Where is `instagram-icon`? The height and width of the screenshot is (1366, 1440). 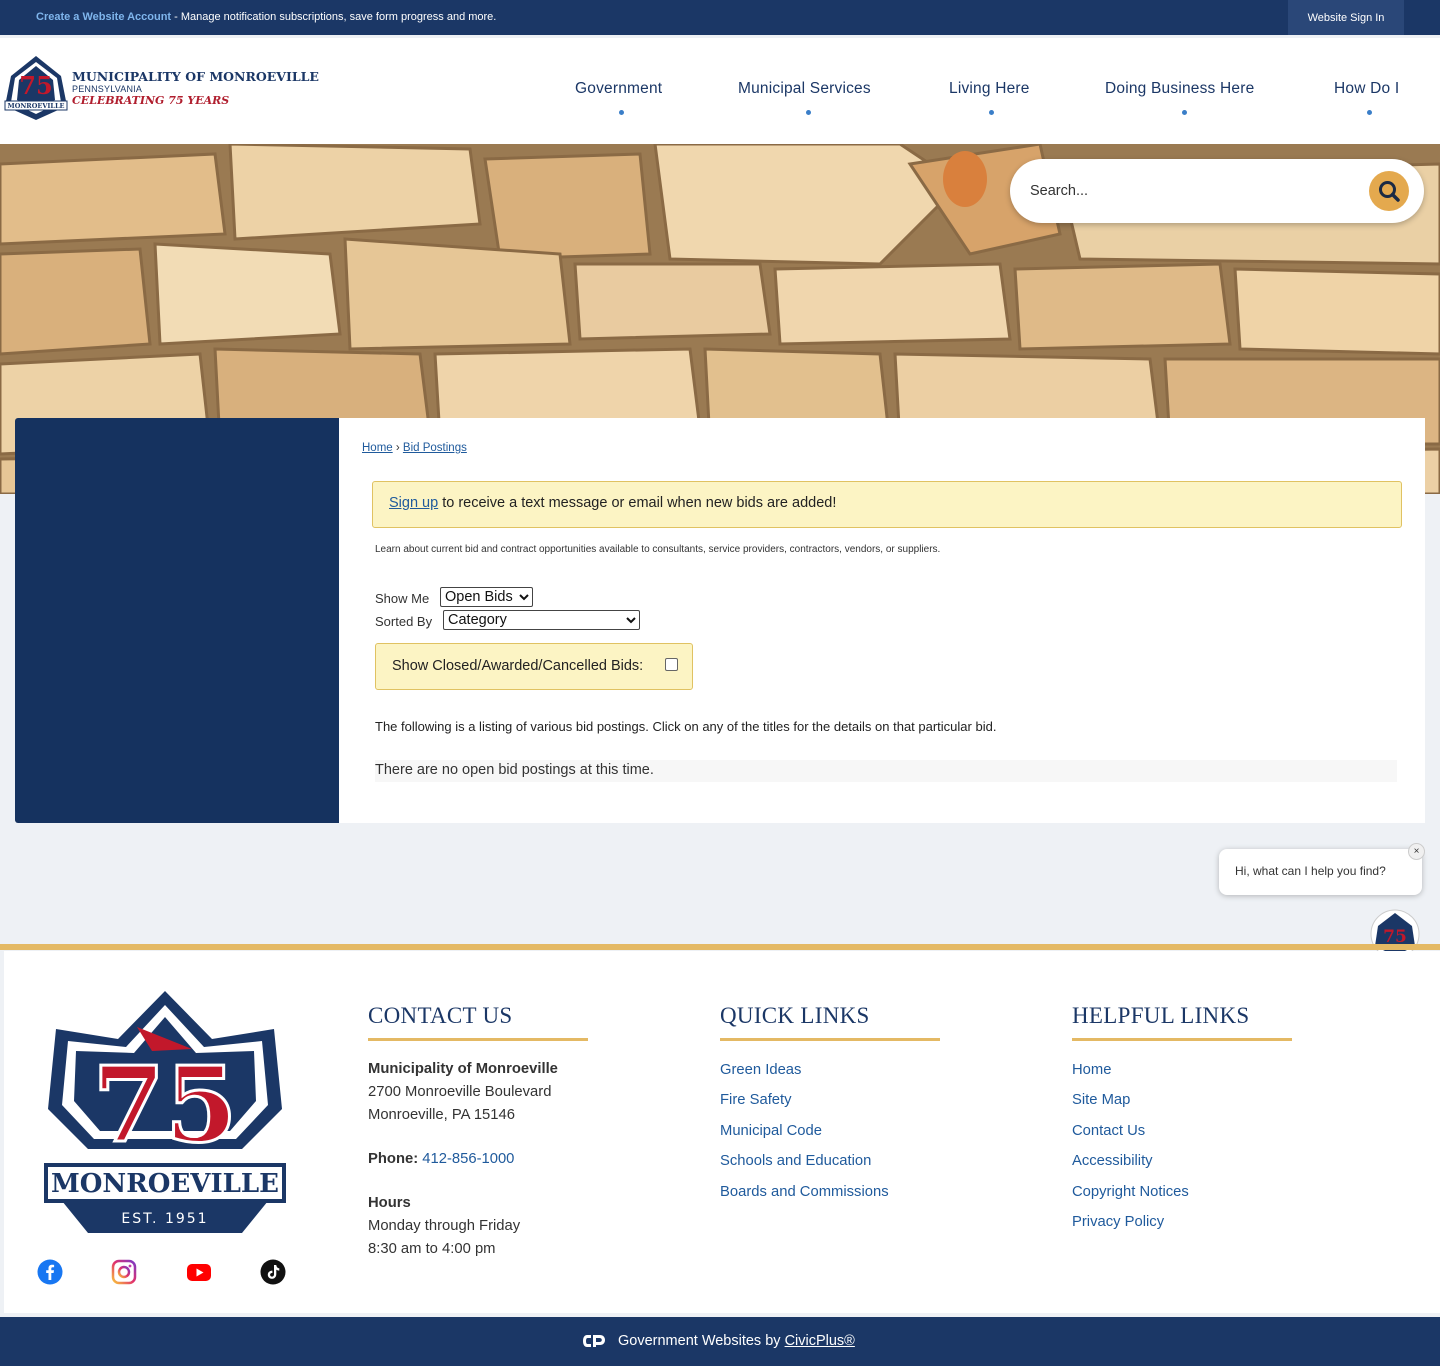 instagram-icon is located at coordinates (124, 1272).